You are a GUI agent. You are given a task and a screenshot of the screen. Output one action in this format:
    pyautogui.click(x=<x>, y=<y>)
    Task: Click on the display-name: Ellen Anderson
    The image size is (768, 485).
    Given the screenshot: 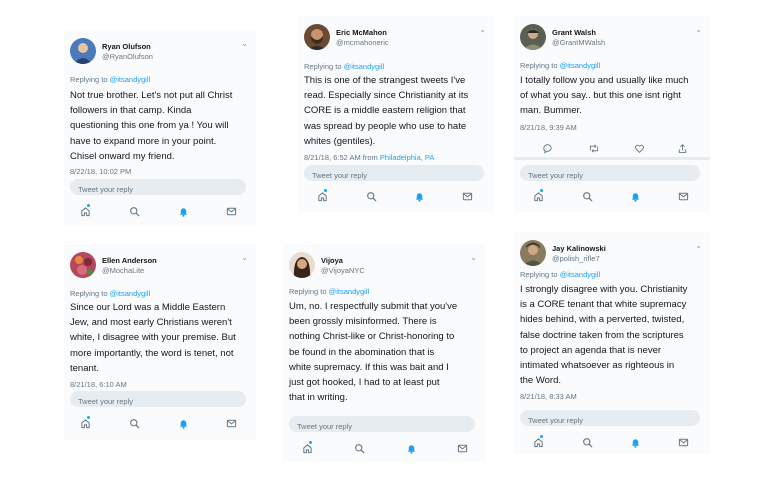 What is the action you would take?
    pyautogui.click(x=129, y=260)
    